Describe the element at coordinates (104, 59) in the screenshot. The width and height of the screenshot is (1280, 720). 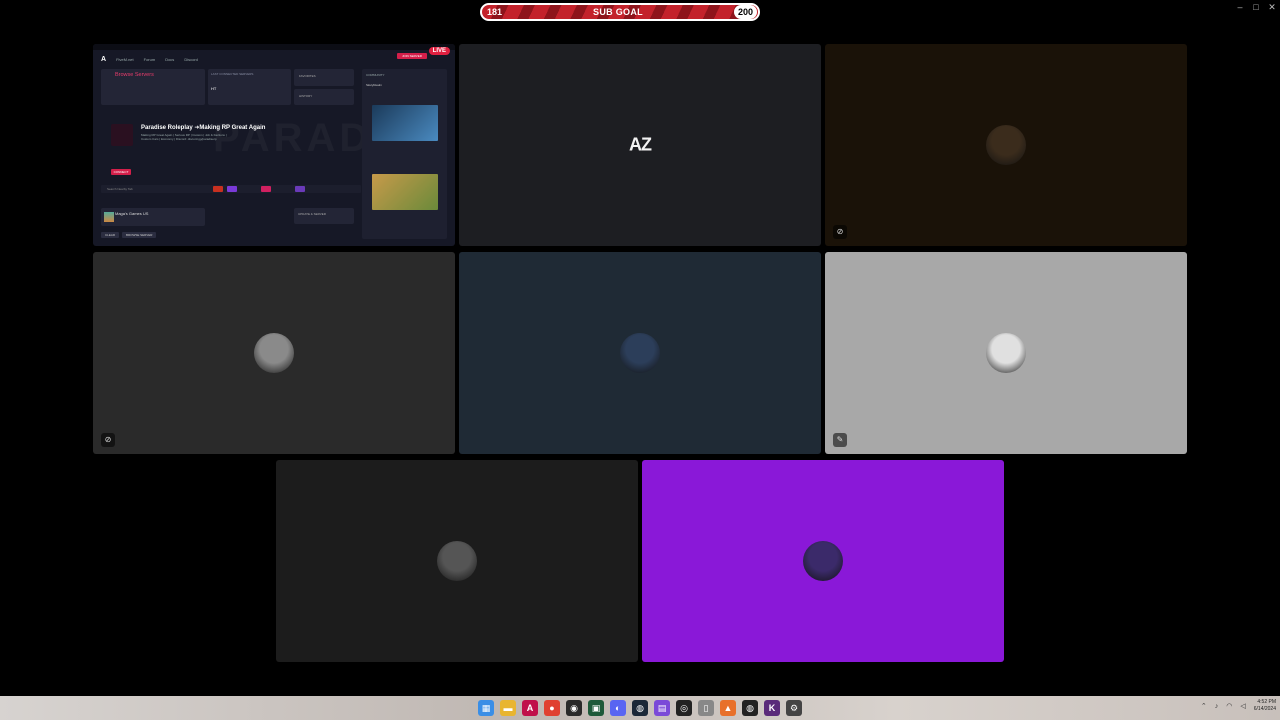
I see `fivem-logo-icon: A` at that location.